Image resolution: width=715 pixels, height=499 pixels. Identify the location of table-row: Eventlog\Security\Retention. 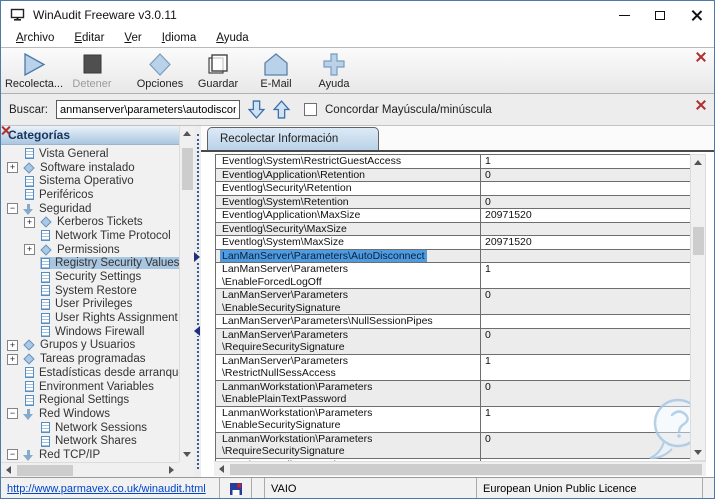
(453, 188).